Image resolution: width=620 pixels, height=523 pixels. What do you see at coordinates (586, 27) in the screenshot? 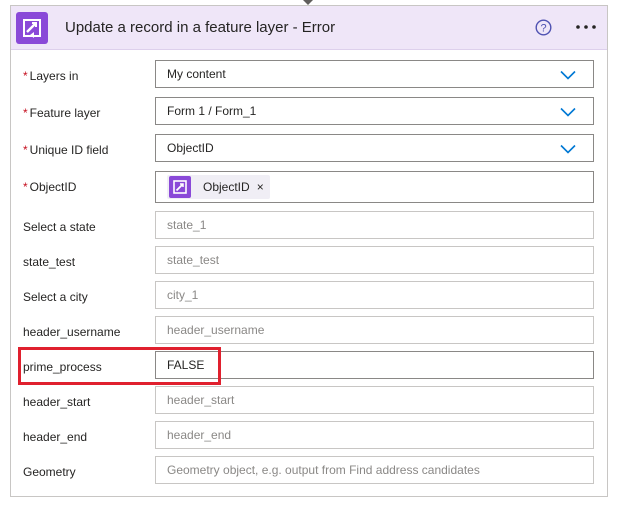
I see `more-options-icon` at bounding box center [586, 27].